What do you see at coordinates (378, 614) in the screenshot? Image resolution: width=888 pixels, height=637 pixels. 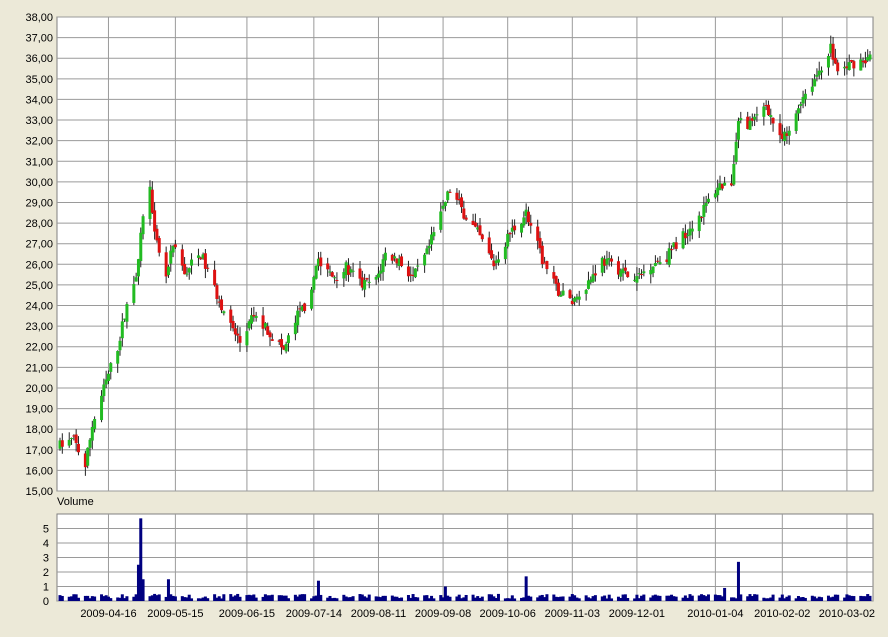 I see `x-tick-label: 2009-08-11` at bounding box center [378, 614].